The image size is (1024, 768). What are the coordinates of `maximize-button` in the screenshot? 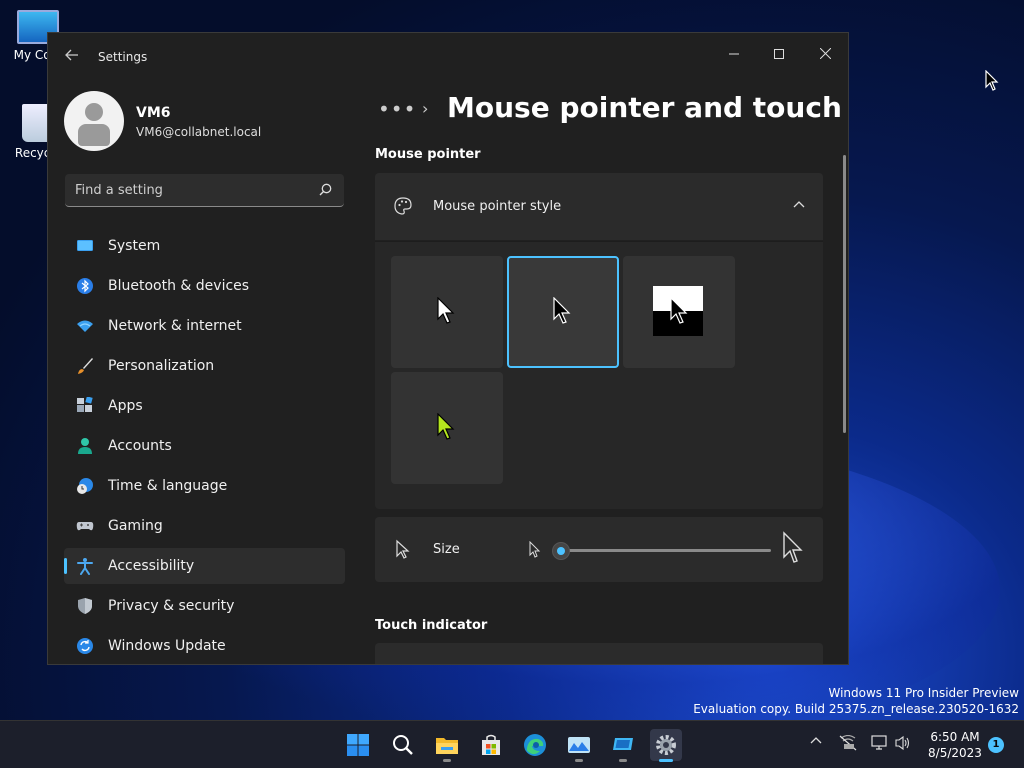 It's located at (779, 55).